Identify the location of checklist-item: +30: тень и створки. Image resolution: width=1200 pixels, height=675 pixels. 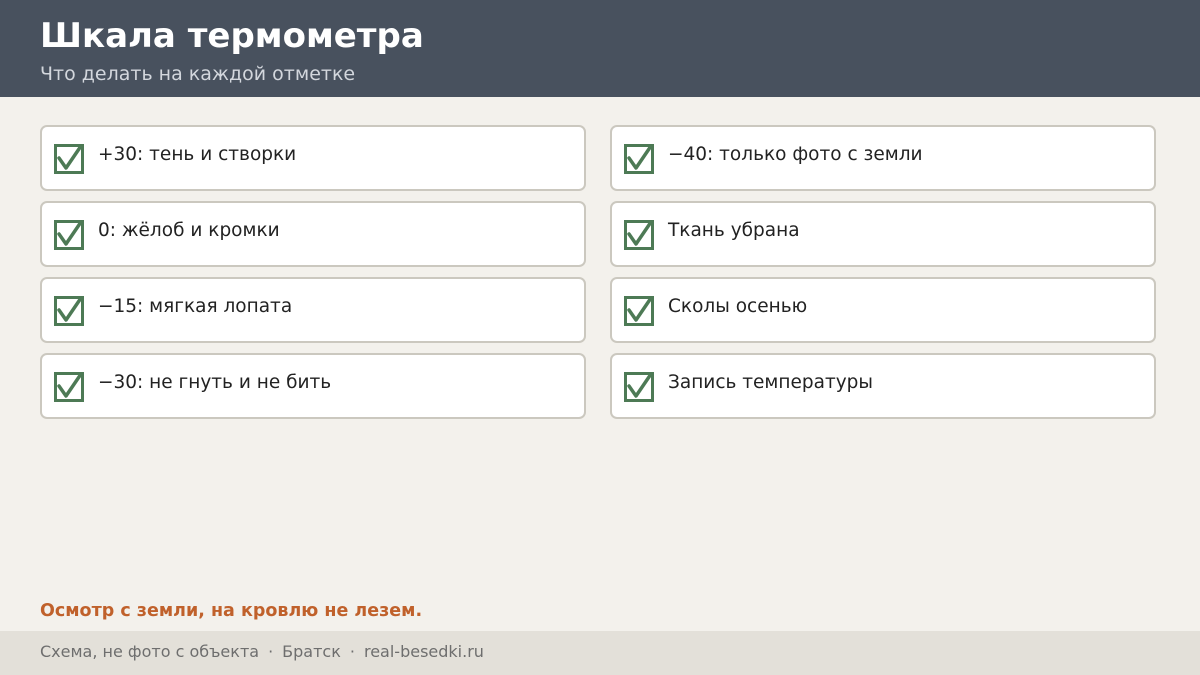
(313, 158).